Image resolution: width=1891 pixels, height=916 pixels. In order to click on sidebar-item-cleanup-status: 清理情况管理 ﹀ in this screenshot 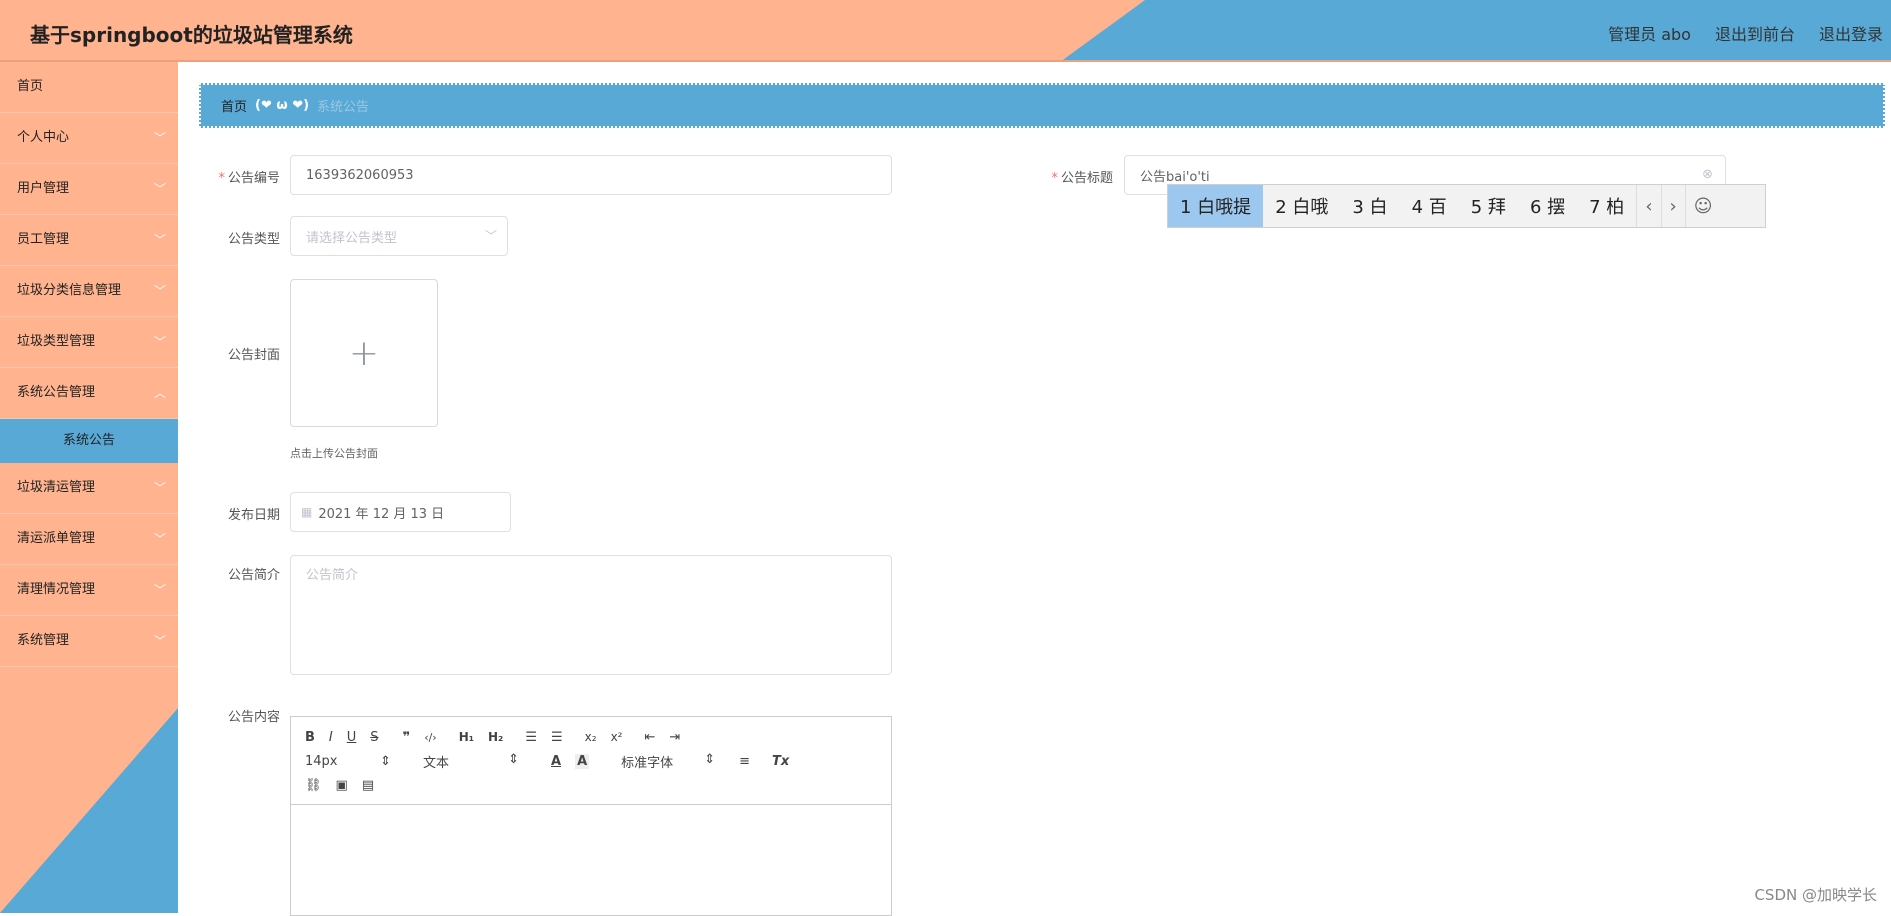, I will do `click(89, 590)`.